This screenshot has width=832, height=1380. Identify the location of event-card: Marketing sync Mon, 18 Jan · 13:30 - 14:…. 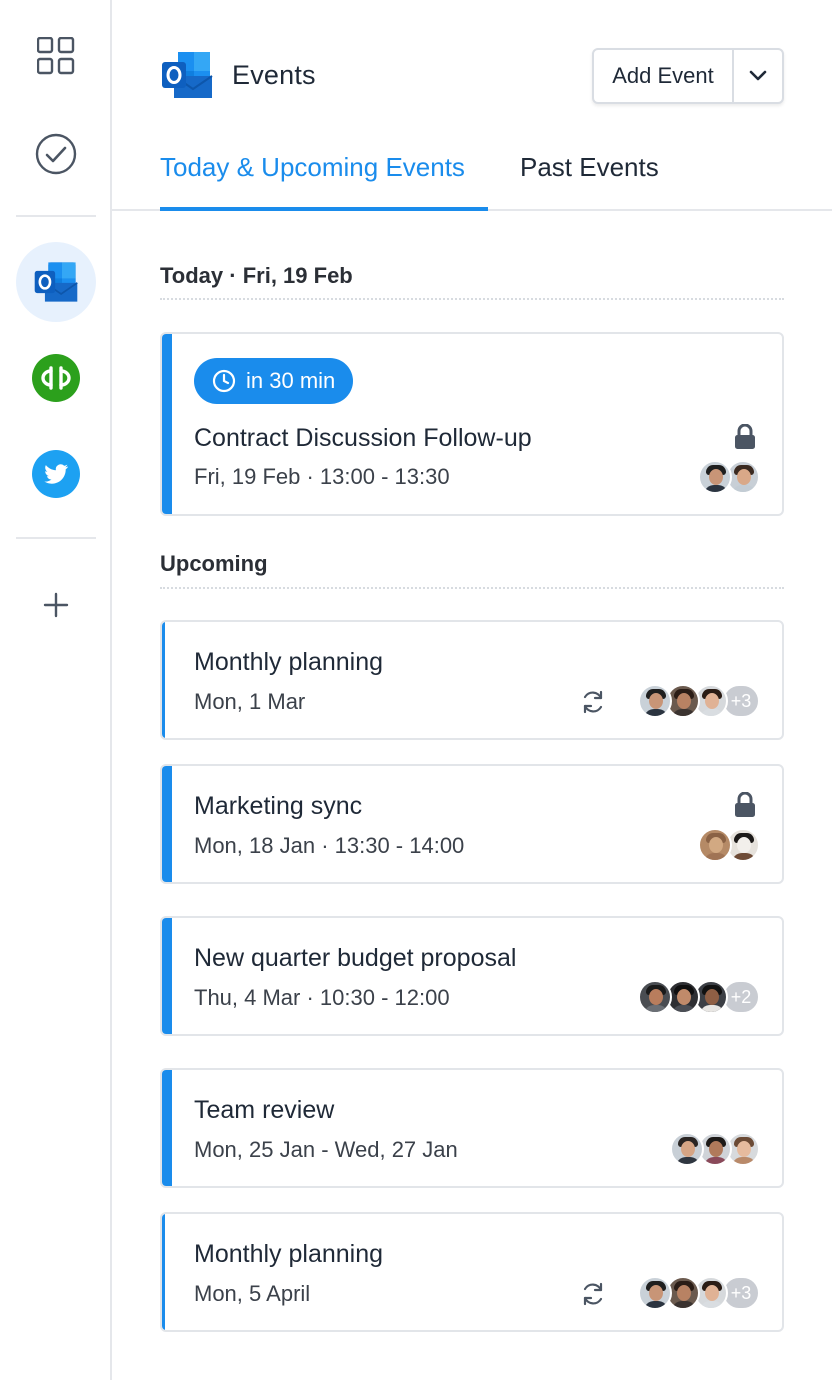
(472, 824).